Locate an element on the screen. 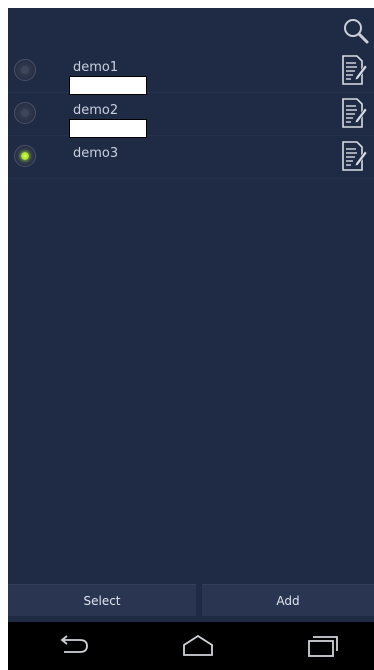 The width and height of the screenshot is (374, 670). list-item: demo3 is located at coordinates (191, 157).